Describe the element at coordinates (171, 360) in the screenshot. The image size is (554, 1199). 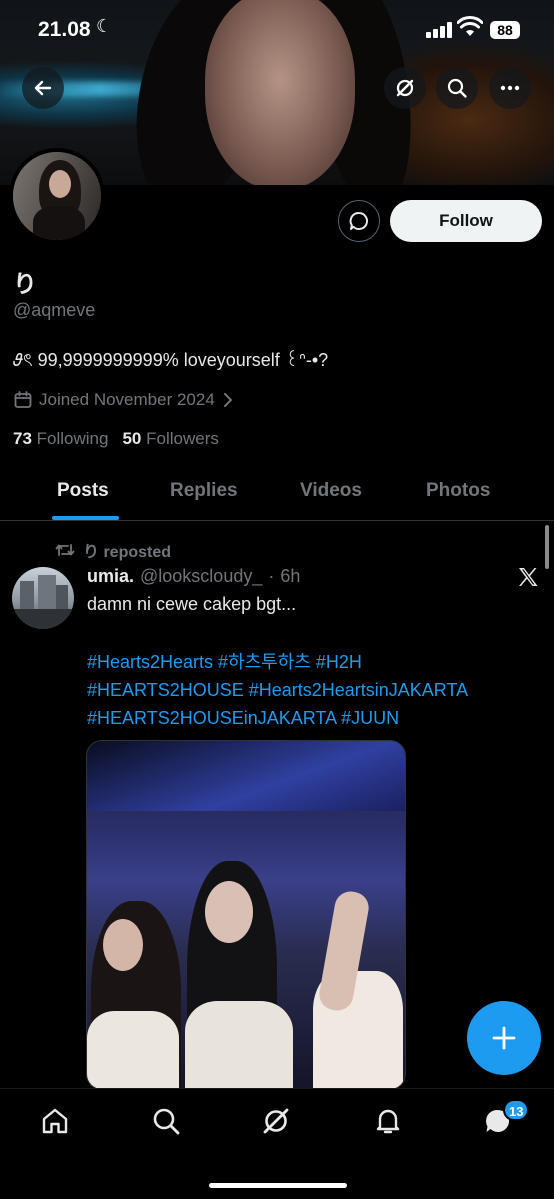
I see `profile-bio: 𝜗ৎ 99,9999999999% loveyourself ꒰ᐢ-•?` at that location.